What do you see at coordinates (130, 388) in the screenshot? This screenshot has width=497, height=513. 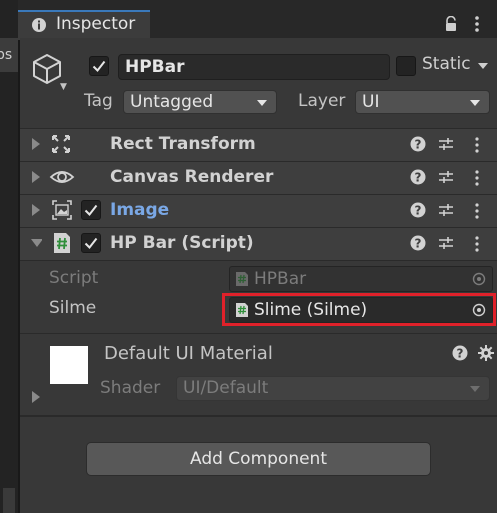 I see `shader-label: Shader` at bounding box center [130, 388].